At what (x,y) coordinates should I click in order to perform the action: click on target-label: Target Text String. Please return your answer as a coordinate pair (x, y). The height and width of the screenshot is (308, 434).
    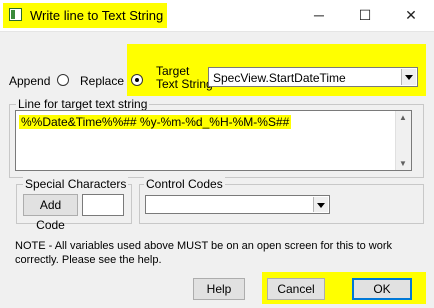
    Looking at the image, I should click on (184, 78).